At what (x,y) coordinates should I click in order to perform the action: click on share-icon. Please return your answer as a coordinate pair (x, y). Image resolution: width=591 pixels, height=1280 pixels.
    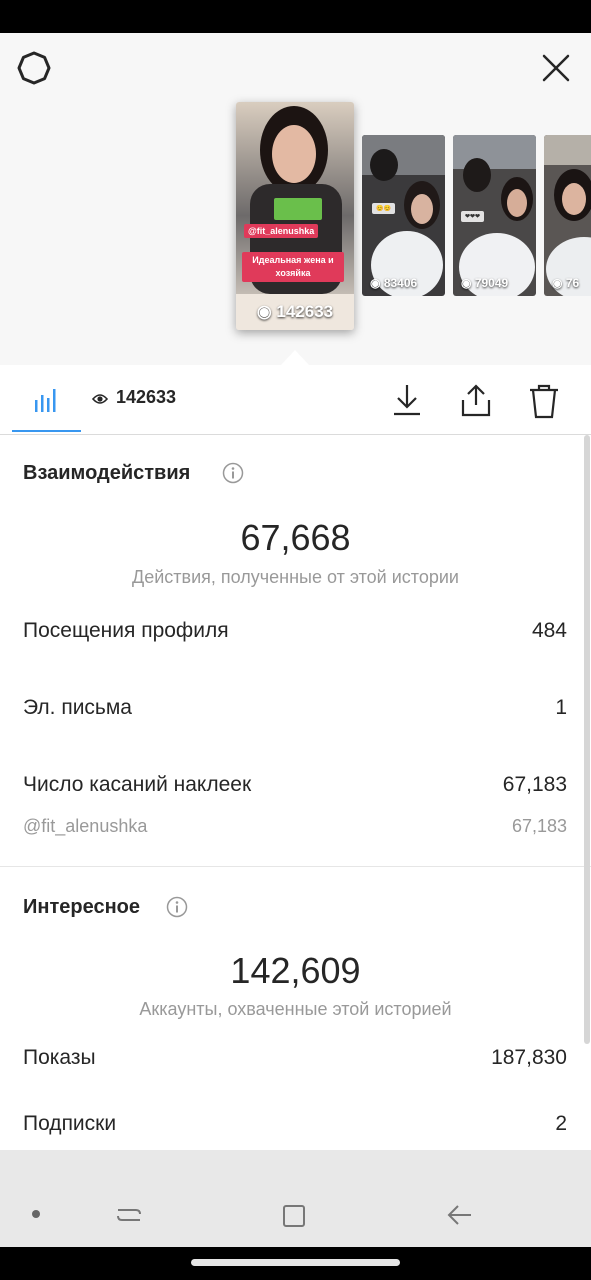
    Looking at the image, I should click on (476, 400).